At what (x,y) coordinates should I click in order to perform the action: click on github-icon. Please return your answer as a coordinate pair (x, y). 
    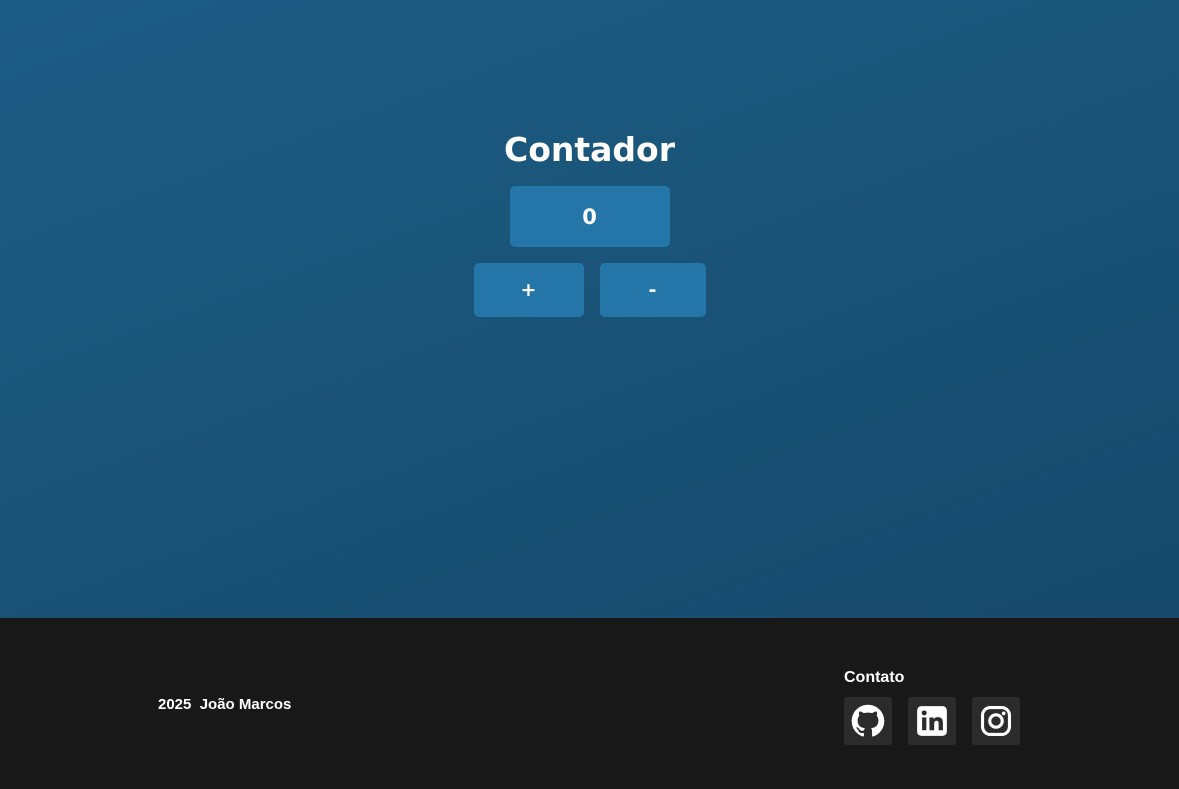
    Looking at the image, I should click on (868, 720).